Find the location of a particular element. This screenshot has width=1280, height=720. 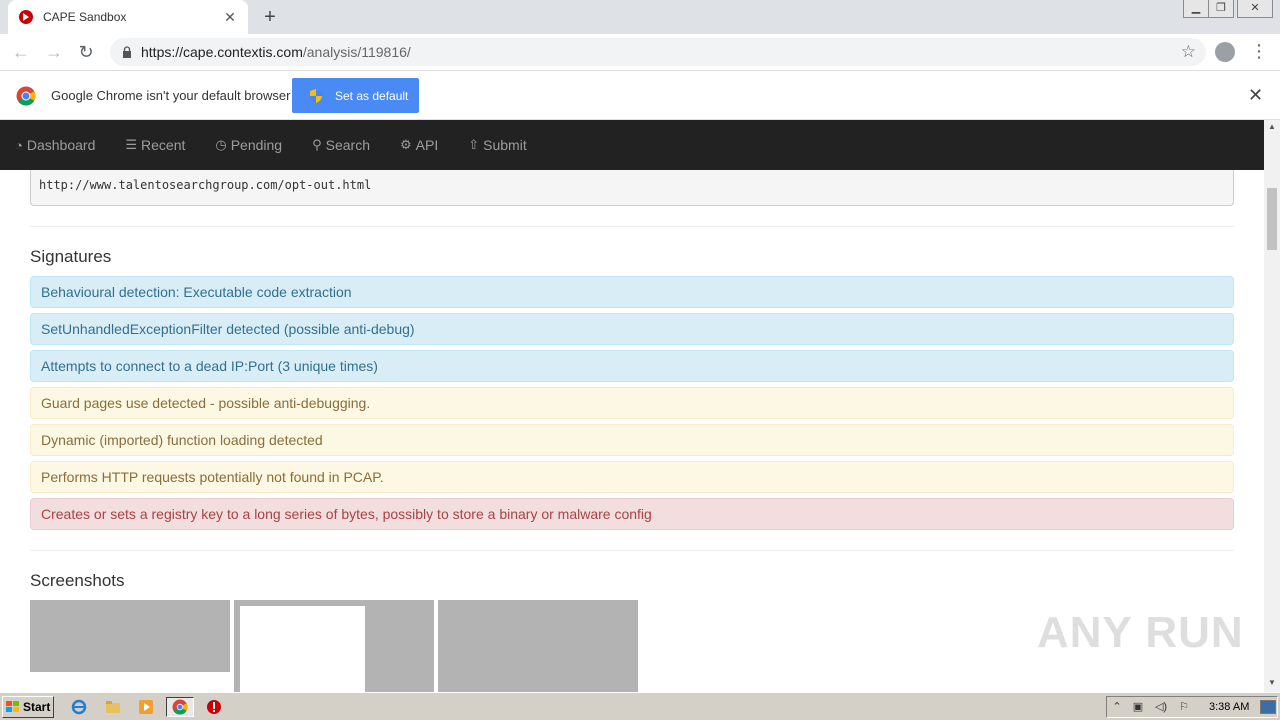

start-label: Start is located at coordinates (37, 707).